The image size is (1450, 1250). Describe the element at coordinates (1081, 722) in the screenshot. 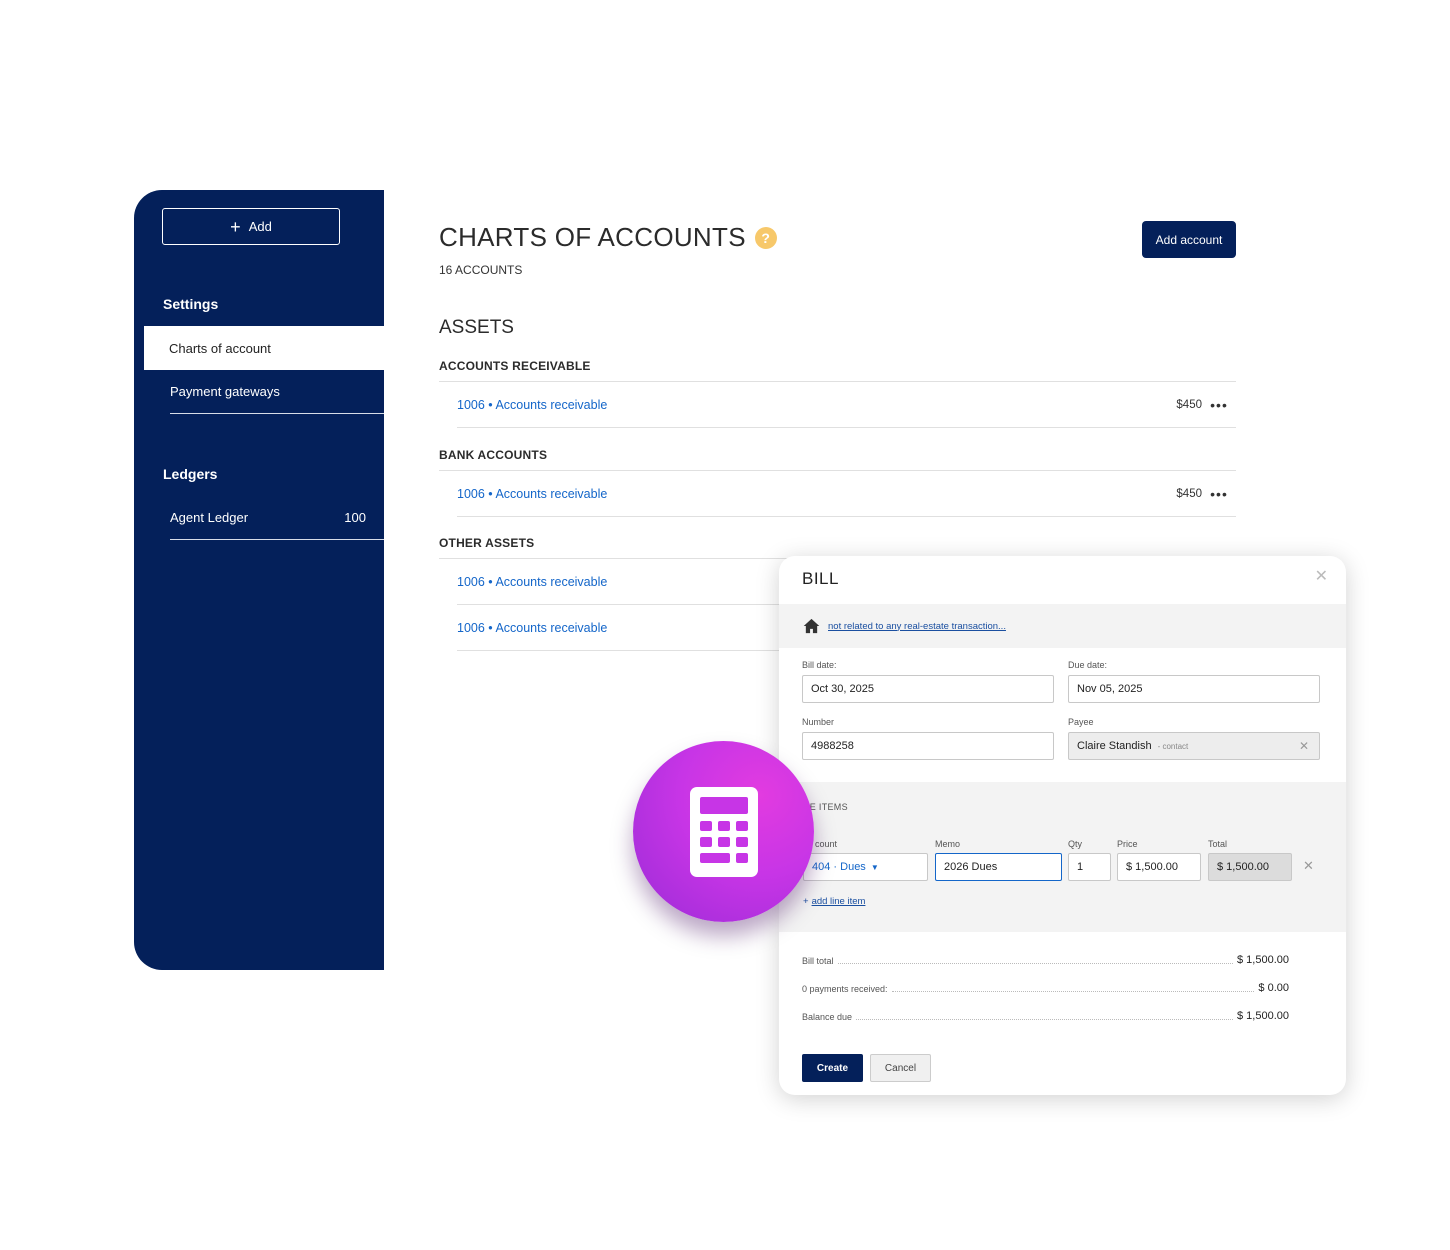

I see `payee-label: Payee` at that location.